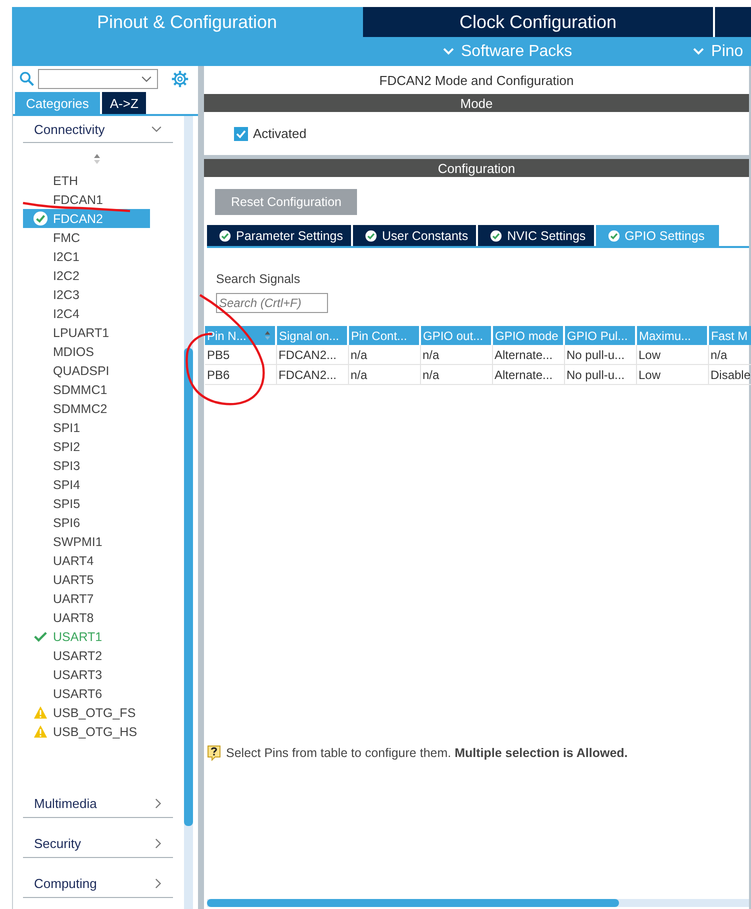 This screenshot has width=751, height=909. What do you see at coordinates (98, 275) in the screenshot?
I see `peripheral-item: I2C2` at bounding box center [98, 275].